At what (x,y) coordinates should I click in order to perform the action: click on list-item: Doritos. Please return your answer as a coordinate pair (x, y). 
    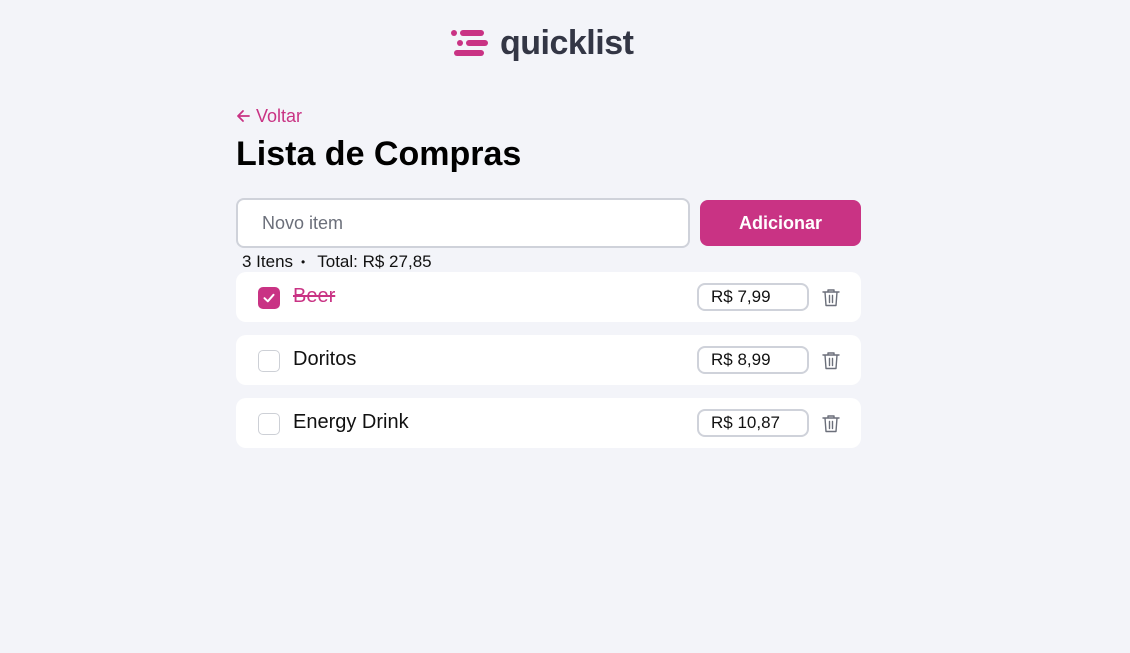
    Looking at the image, I should click on (548, 360).